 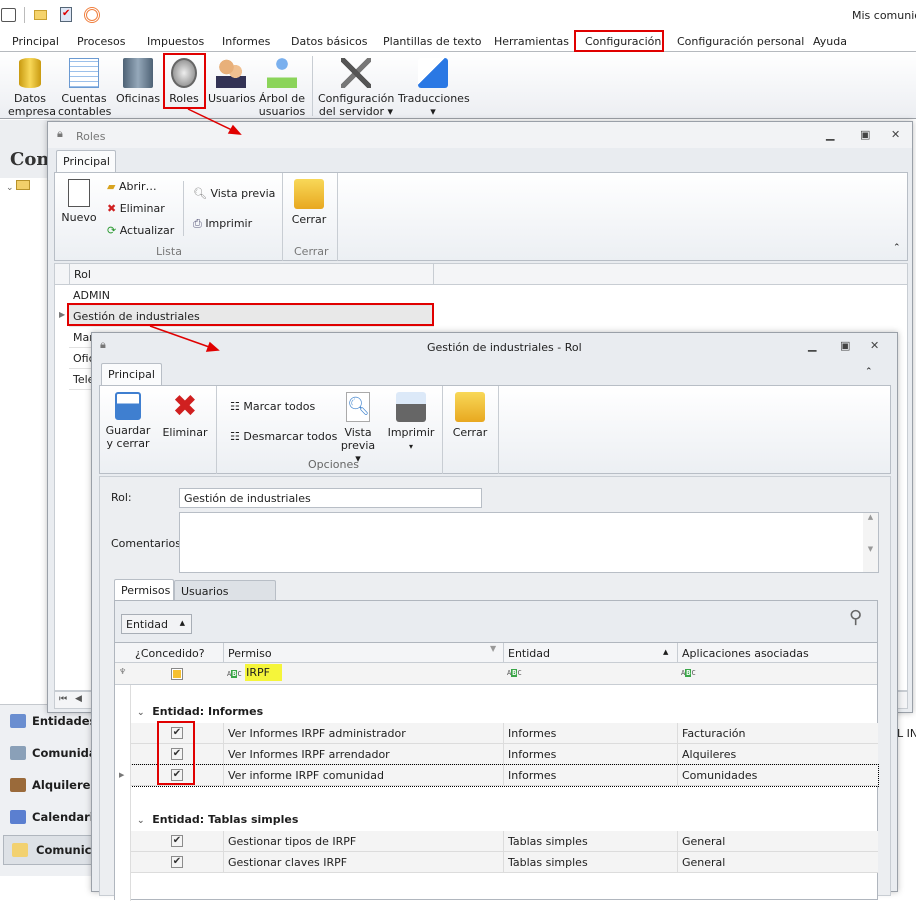 What do you see at coordinates (195, 230) in the screenshot?
I see `annotation-arrows` at bounding box center [195, 230].